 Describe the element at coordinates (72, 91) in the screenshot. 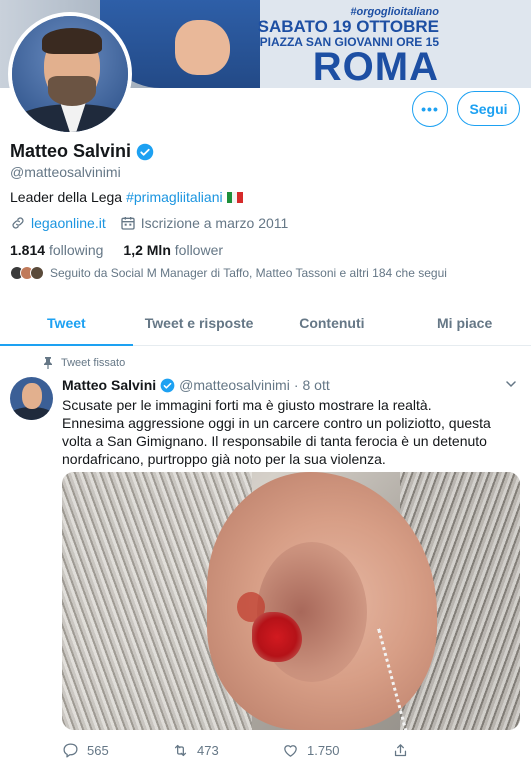

I see `avatar-beard` at that location.